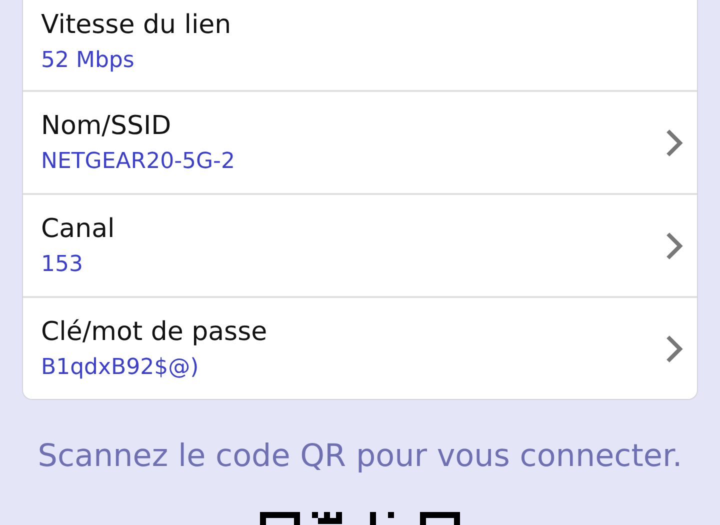 The image size is (720, 525). Describe the element at coordinates (88, 61) in the screenshot. I see `setting-value: 52 Mbps` at that location.